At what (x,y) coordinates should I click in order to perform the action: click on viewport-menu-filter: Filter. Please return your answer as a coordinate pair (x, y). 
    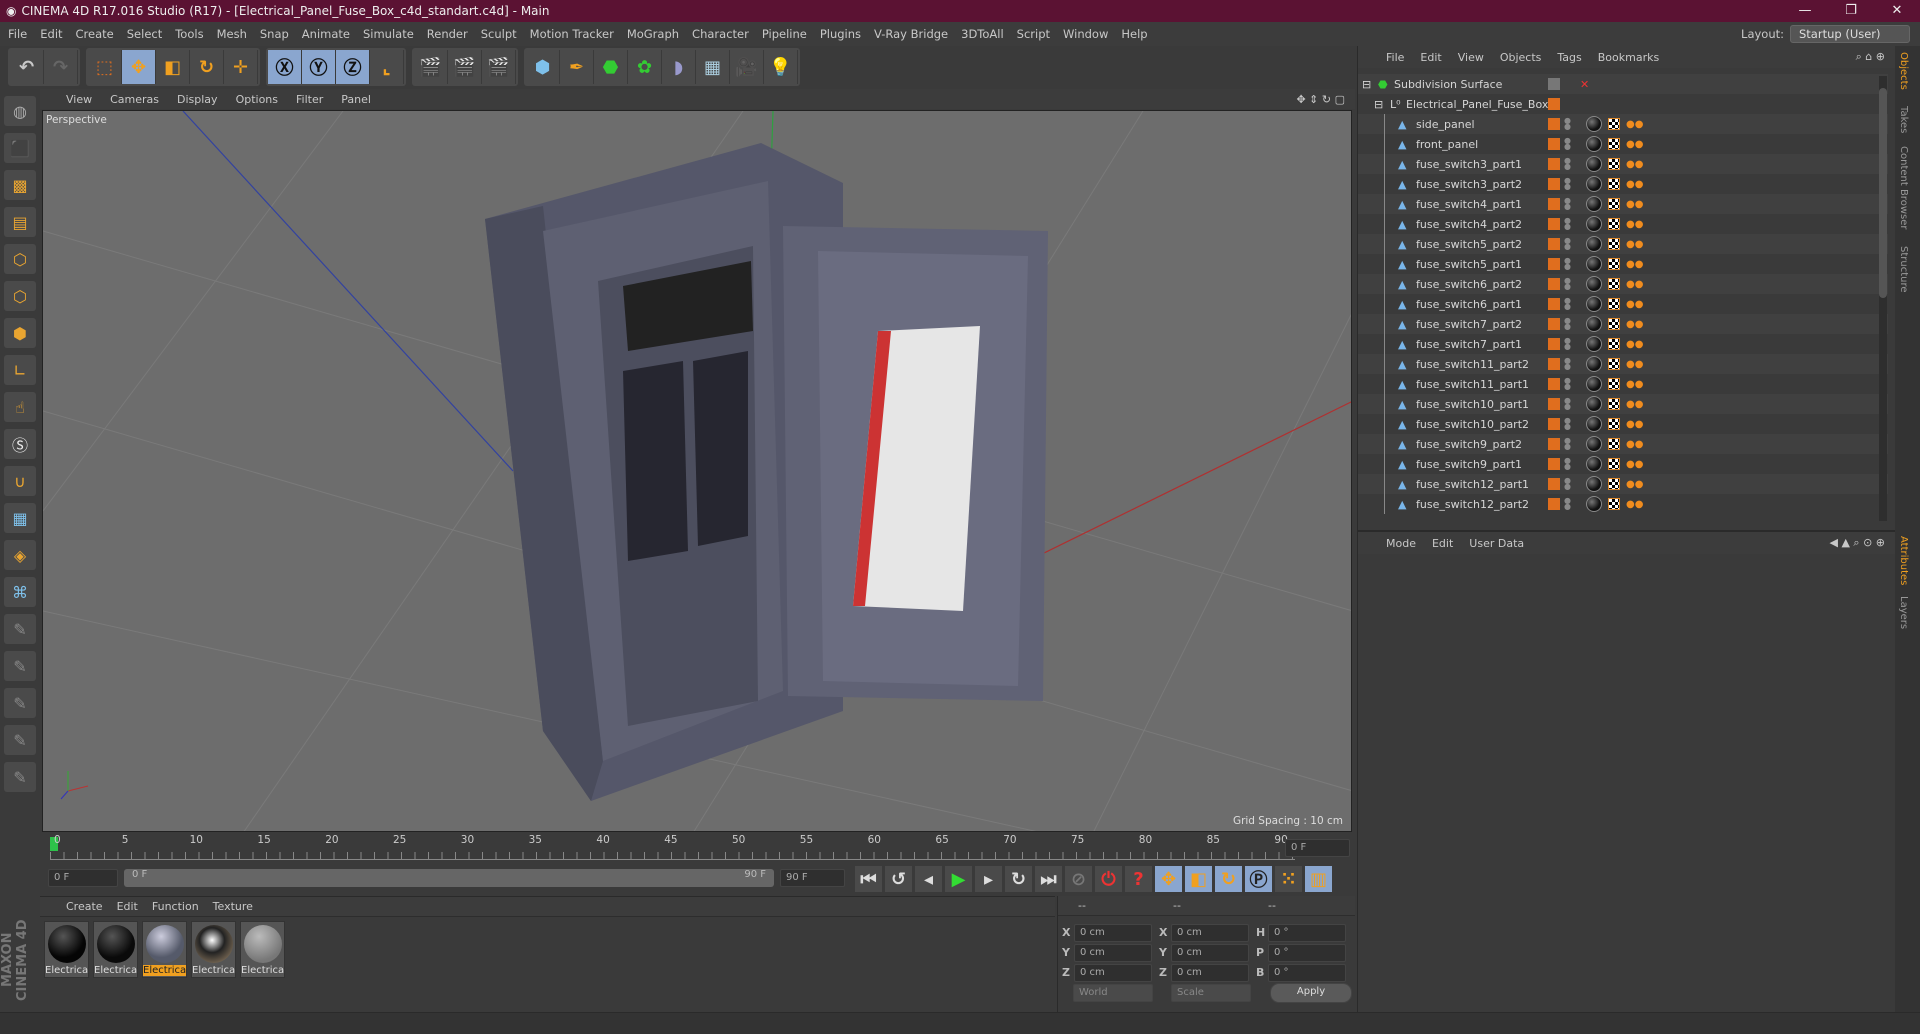
    Looking at the image, I should click on (309, 99).